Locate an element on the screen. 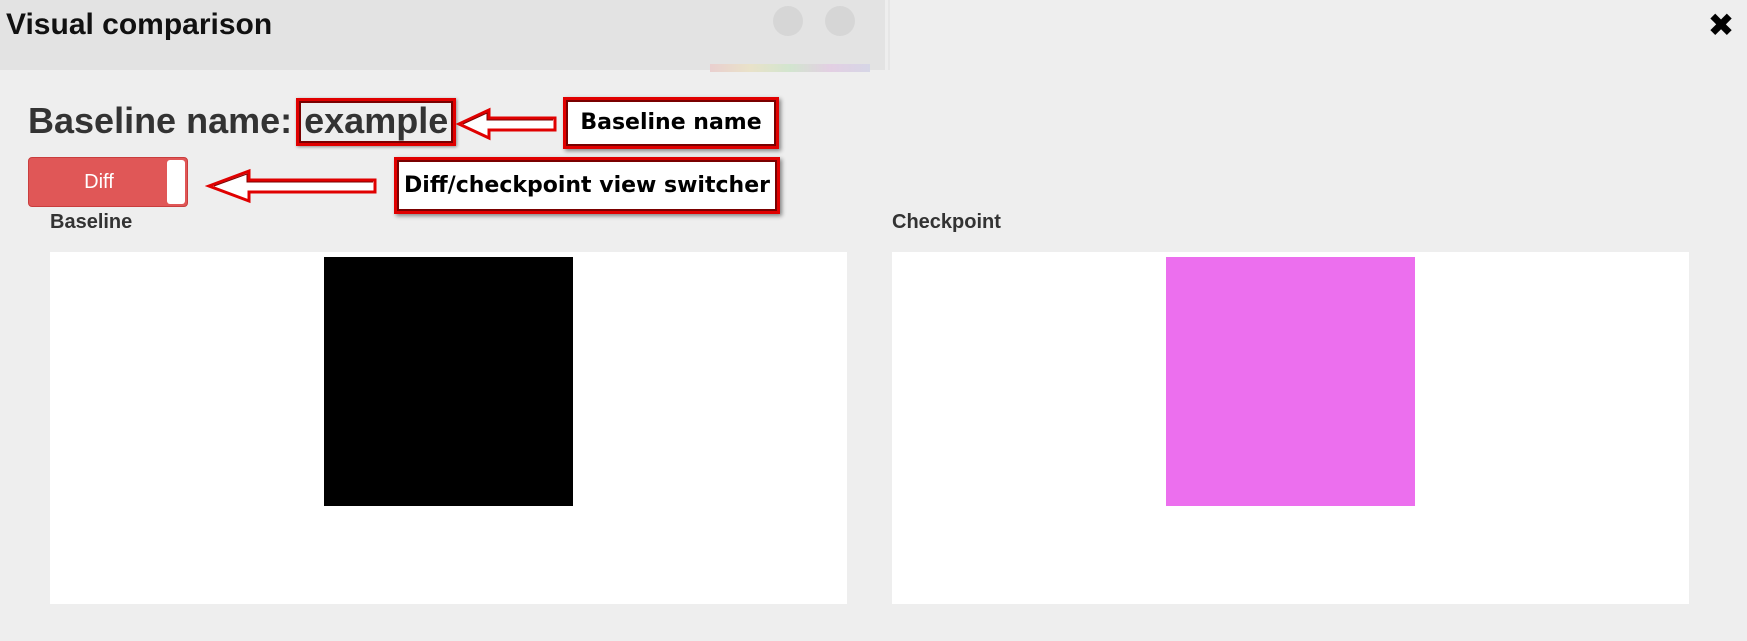 The image size is (1747, 641). view-switcher-callout: Diff/checkpoint view switcher is located at coordinates (587, 185).